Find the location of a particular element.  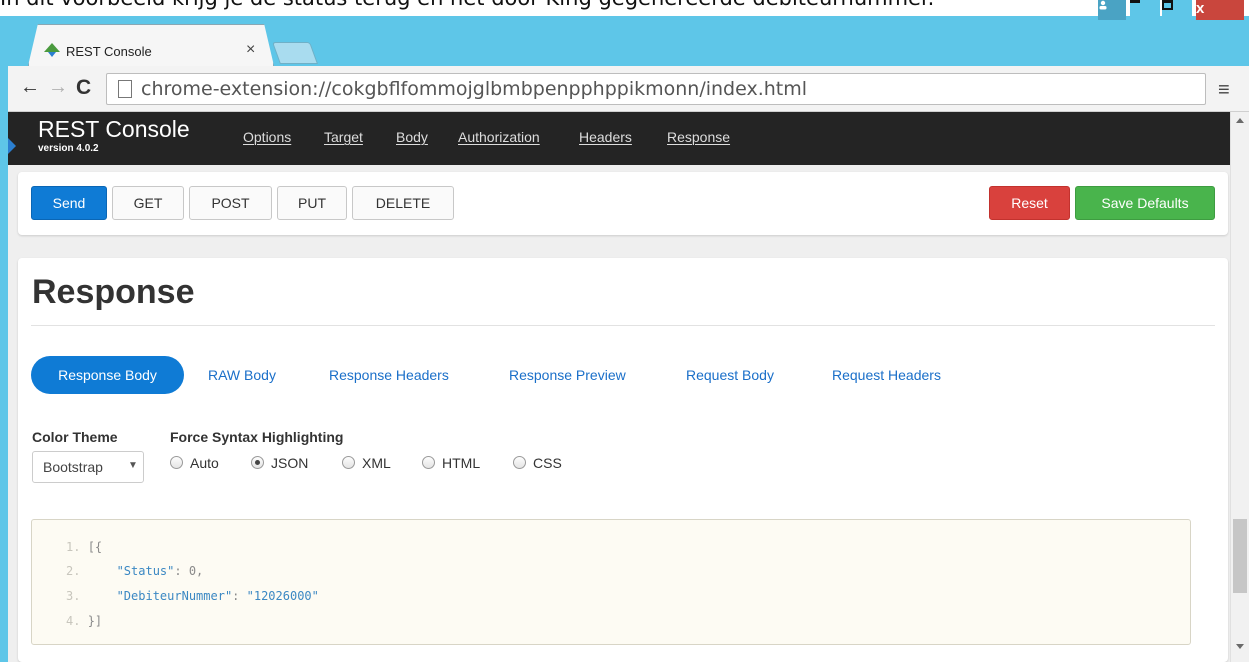

divider is located at coordinates (623, 325).